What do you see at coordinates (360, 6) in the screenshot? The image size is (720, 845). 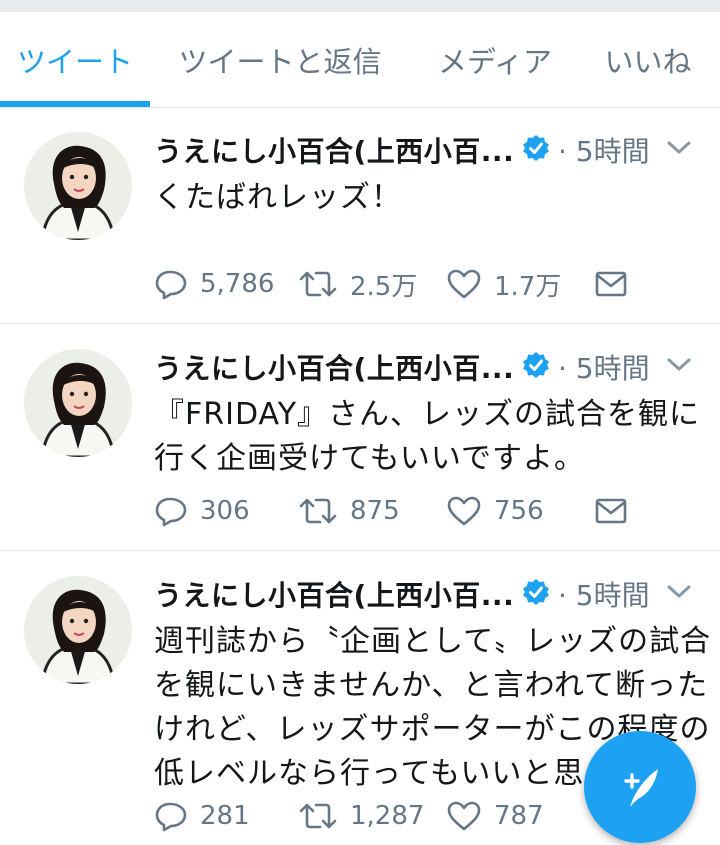 I see `top-strip` at bounding box center [360, 6].